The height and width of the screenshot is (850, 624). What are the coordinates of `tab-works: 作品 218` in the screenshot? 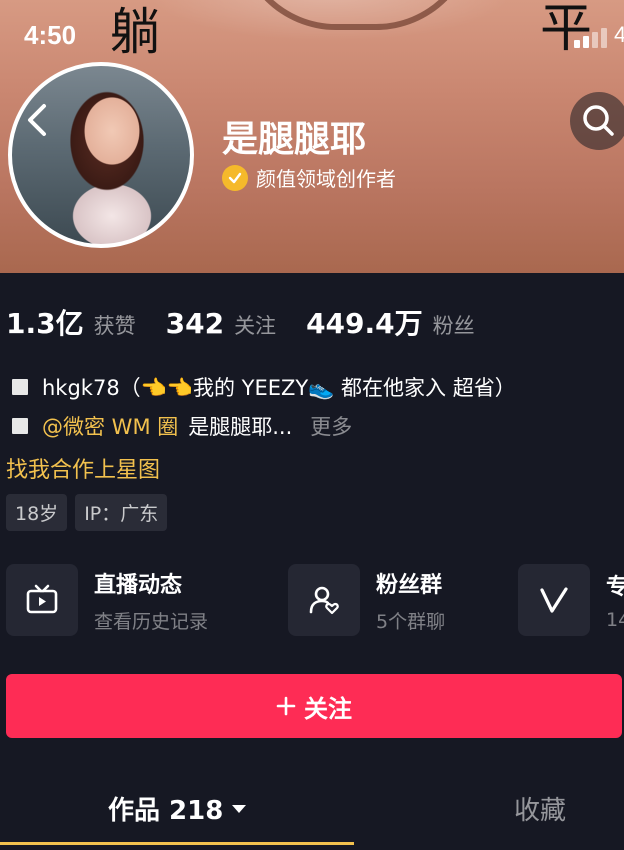 It's located at (177, 808).